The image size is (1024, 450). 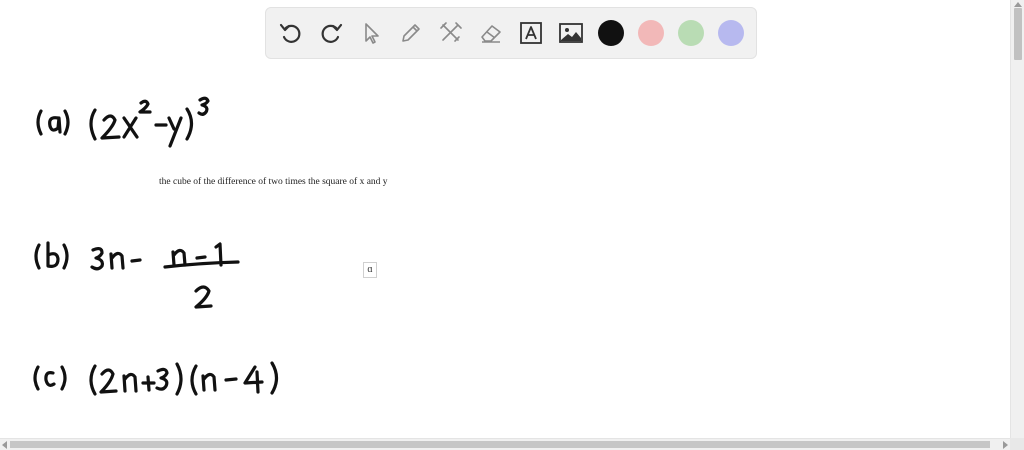 I want to click on ink-label-c, so click(x=50, y=378).